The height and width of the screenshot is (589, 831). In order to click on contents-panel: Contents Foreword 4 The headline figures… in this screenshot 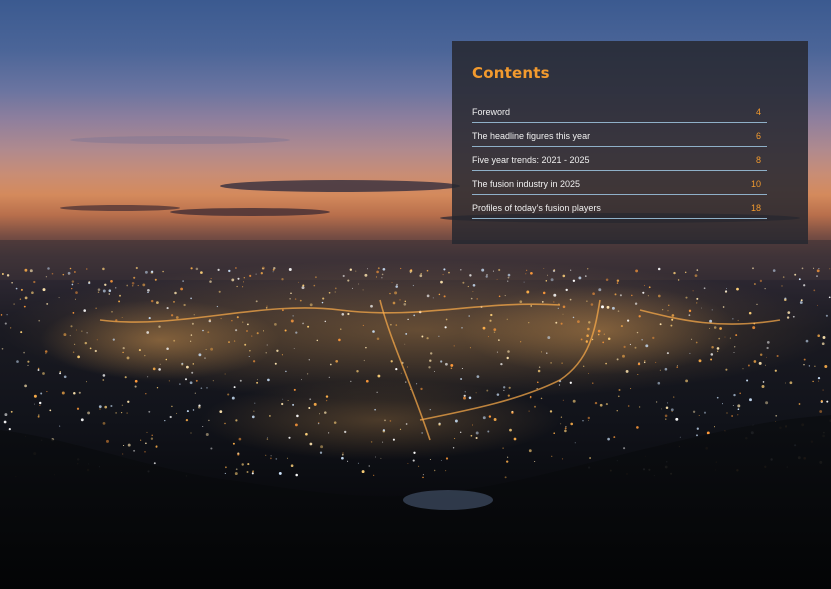, I will do `click(630, 142)`.